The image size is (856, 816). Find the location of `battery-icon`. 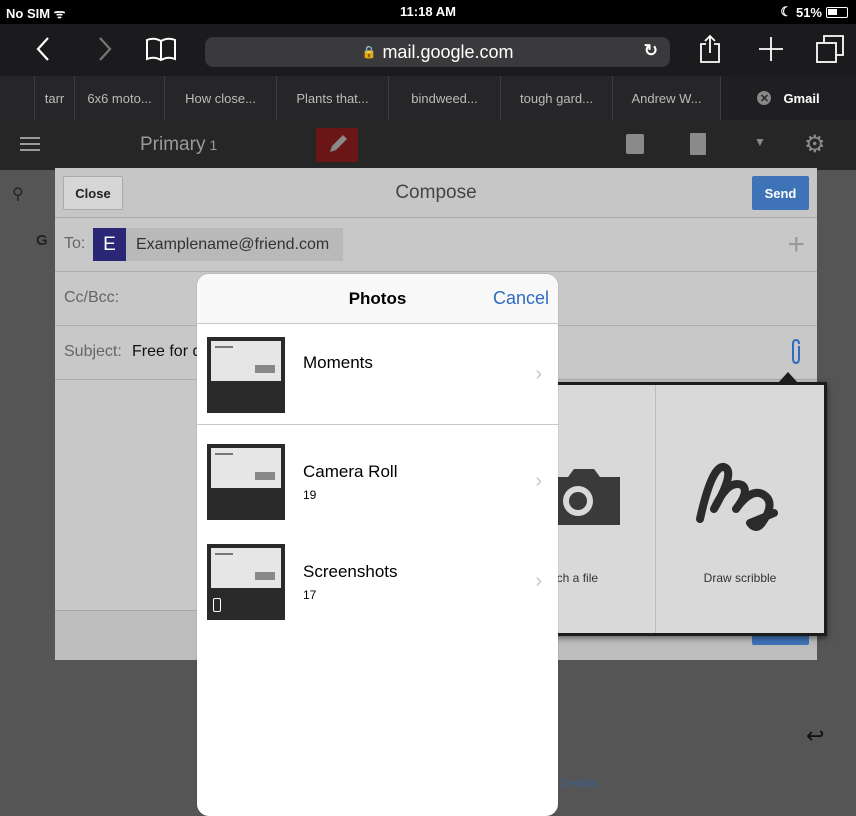

battery-icon is located at coordinates (837, 12).